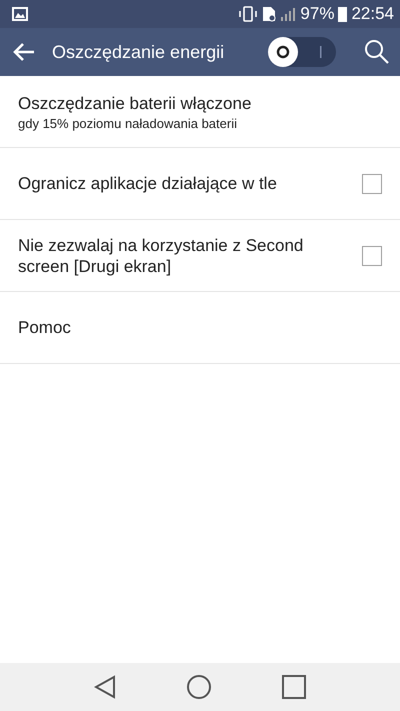 This screenshot has width=400, height=711. I want to click on back-button, so click(24, 52).